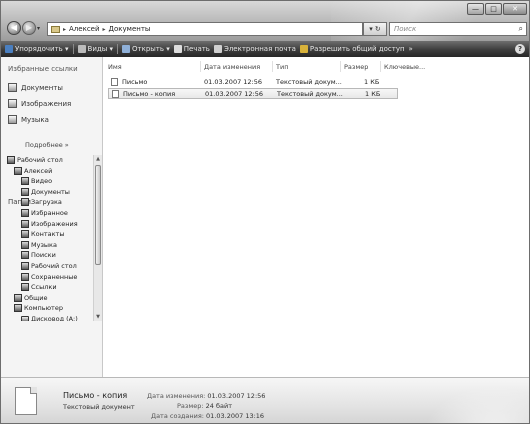 The image size is (530, 424). I want to click on details-created: Дата создания: 01.03.2007 13:16, so click(207, 416).